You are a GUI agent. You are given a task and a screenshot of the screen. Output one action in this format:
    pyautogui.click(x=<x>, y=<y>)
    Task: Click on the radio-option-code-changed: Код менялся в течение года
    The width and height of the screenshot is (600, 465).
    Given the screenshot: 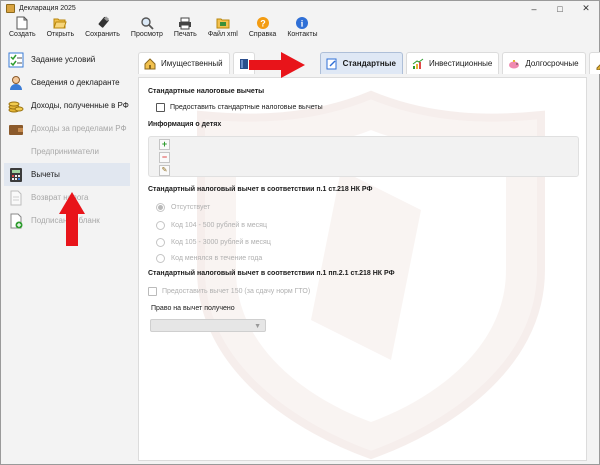 What is the action you would take?
    pyautogui.click(x=209, y=258)
    